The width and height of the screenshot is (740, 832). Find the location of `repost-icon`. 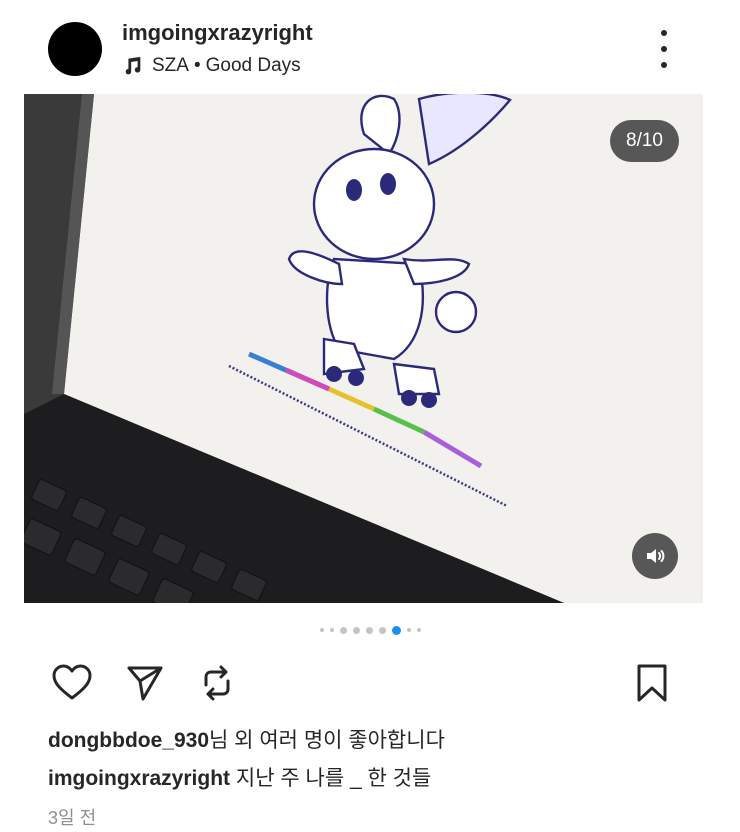

repost-icon is located at coordinates (217, 683).